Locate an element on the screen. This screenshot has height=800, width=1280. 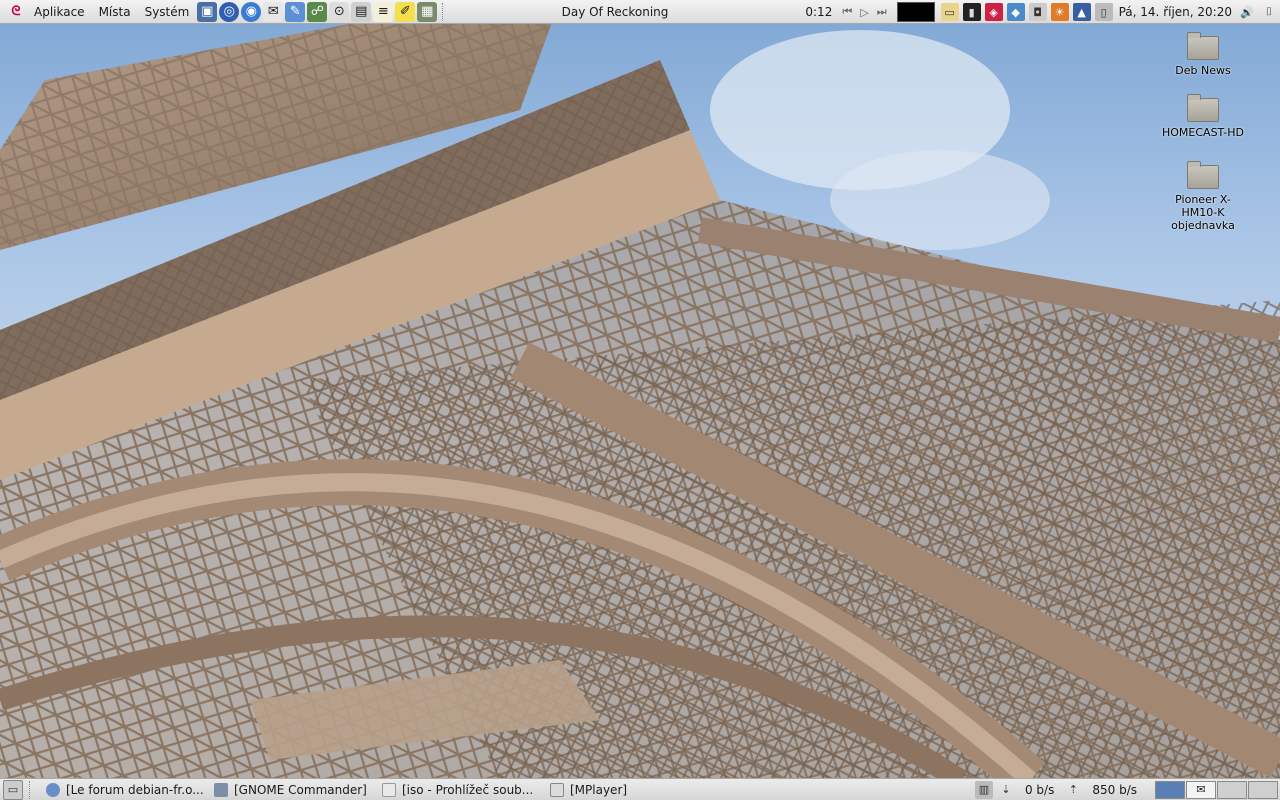
upload-arrow-icon: ⇡ is located at coordinates (1073, 789).